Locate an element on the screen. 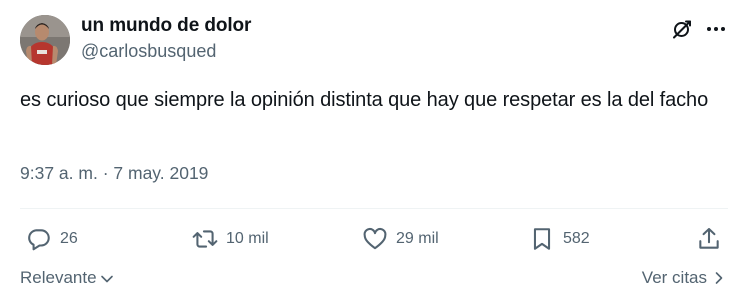 This screenshot has height=303, width=748. repost-button: 10 mil is located at coordinates (230, 239).